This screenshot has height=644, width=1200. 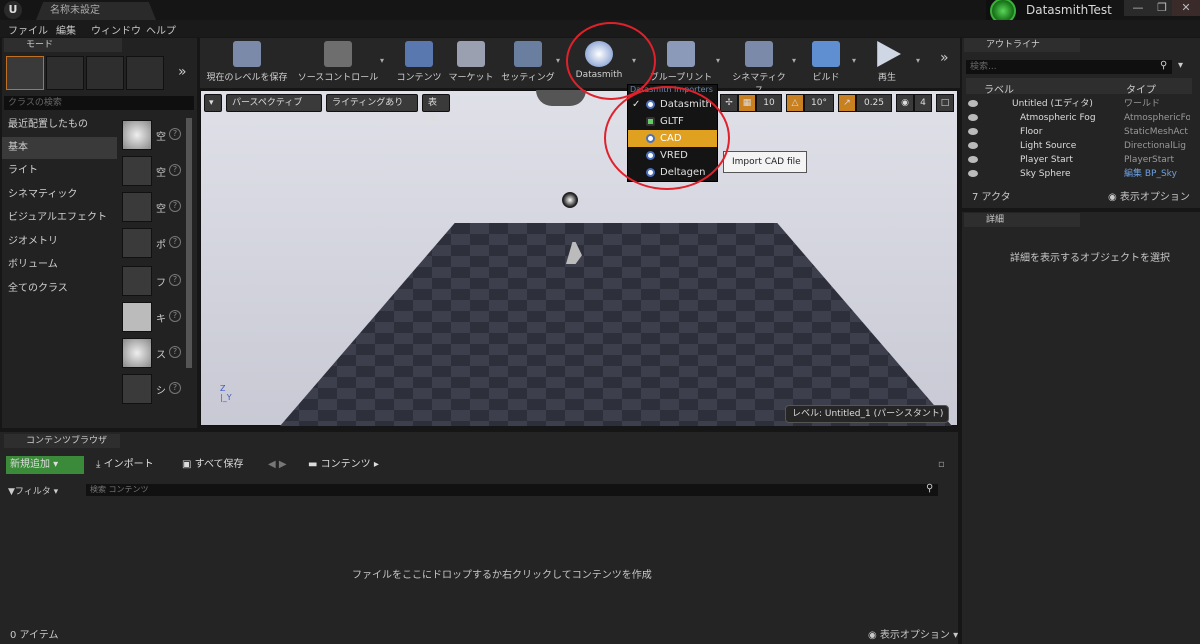 What do you see at coordinates (65, 73) in the screenshot?
I see `paint-mode-icon` at bounding box center [65, 73].